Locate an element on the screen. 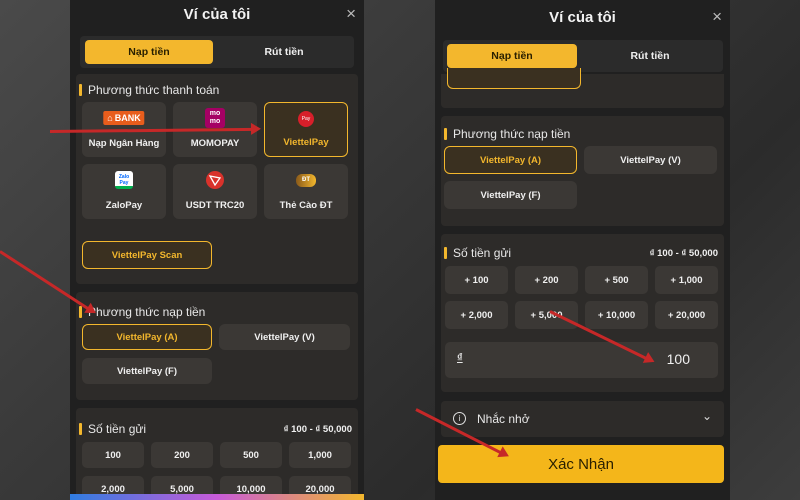 Image resolution: width=800 pixels, height=500 pixels. amount-option: 500 is located at coordinates (251, 455).